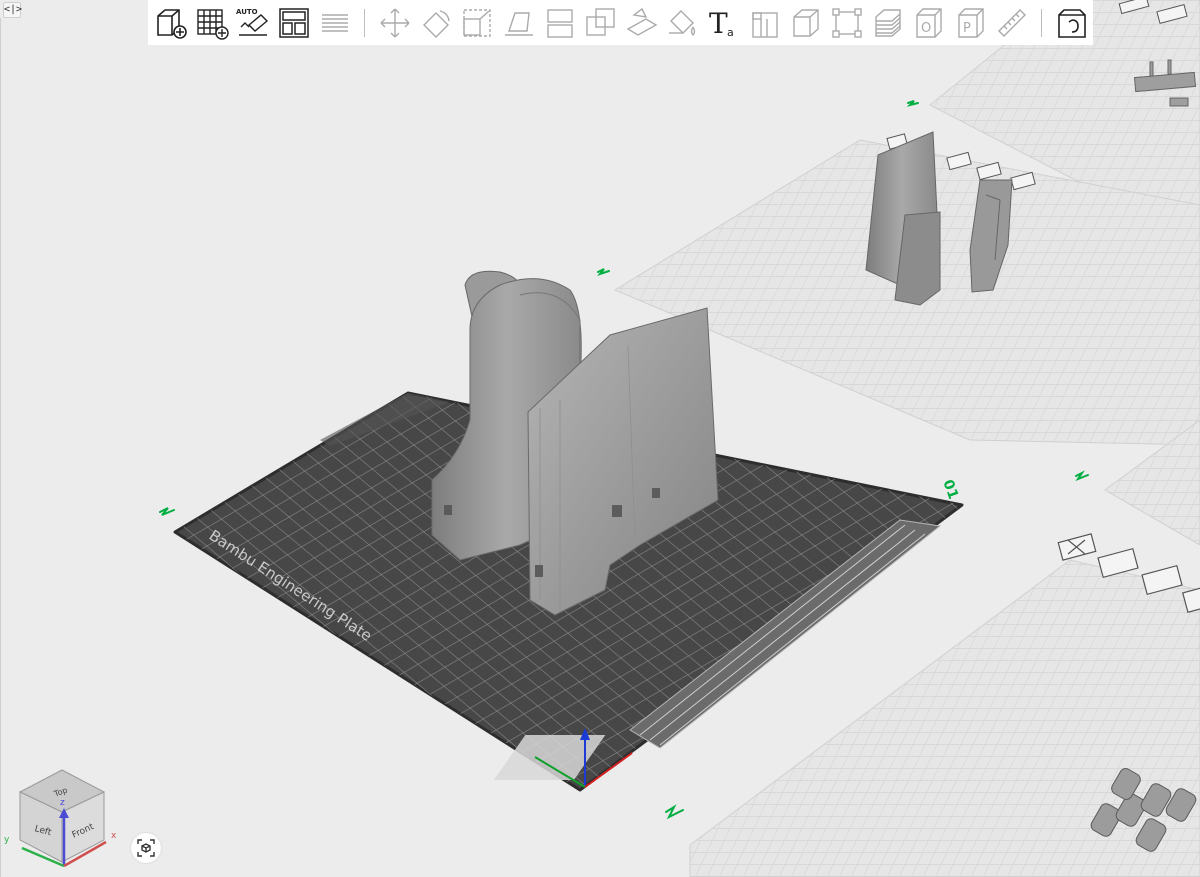 Image resolution: width=1200 pixels, height=877 pixels. I want to click on add-object-button, so click(171, 23).